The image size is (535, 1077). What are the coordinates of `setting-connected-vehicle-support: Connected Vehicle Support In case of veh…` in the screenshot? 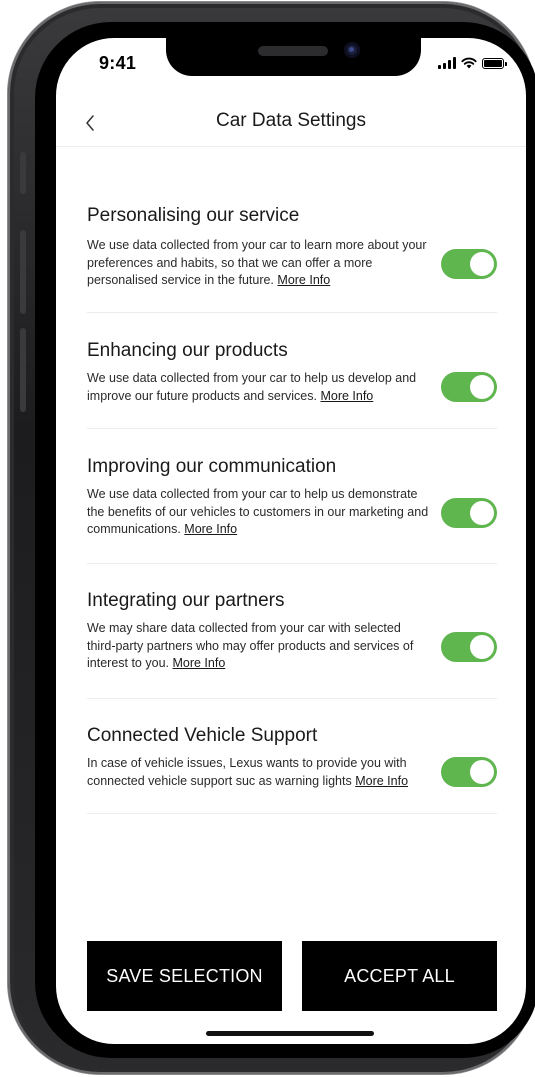 It's located at (292, 765).